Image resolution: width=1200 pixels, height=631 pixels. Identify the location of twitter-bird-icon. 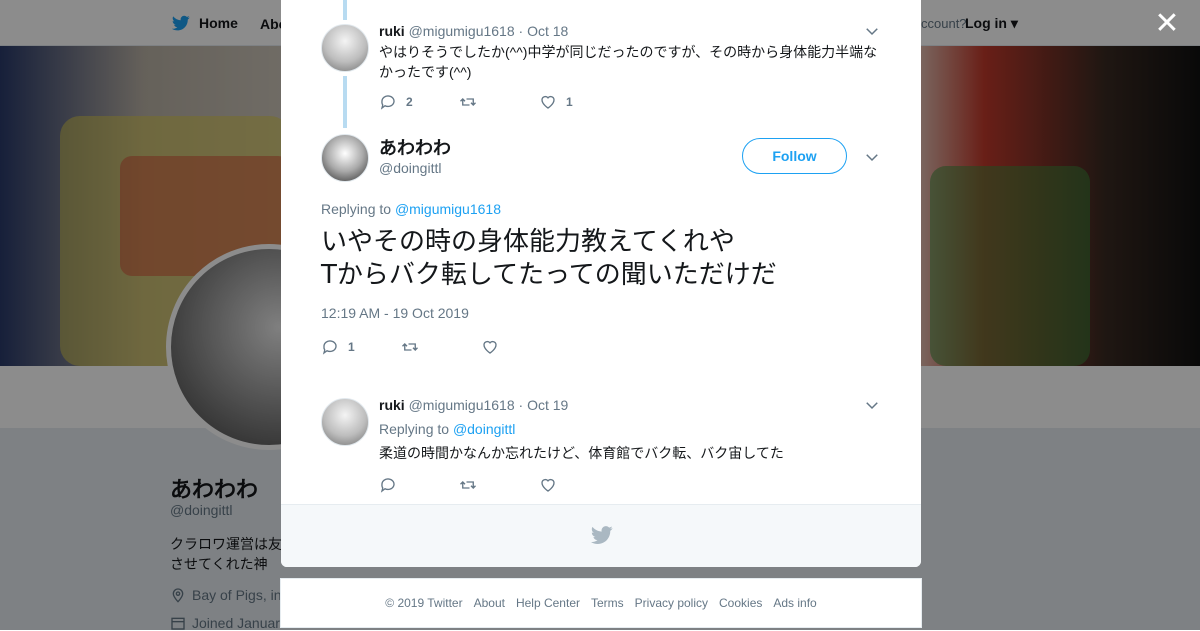
(602, 535).